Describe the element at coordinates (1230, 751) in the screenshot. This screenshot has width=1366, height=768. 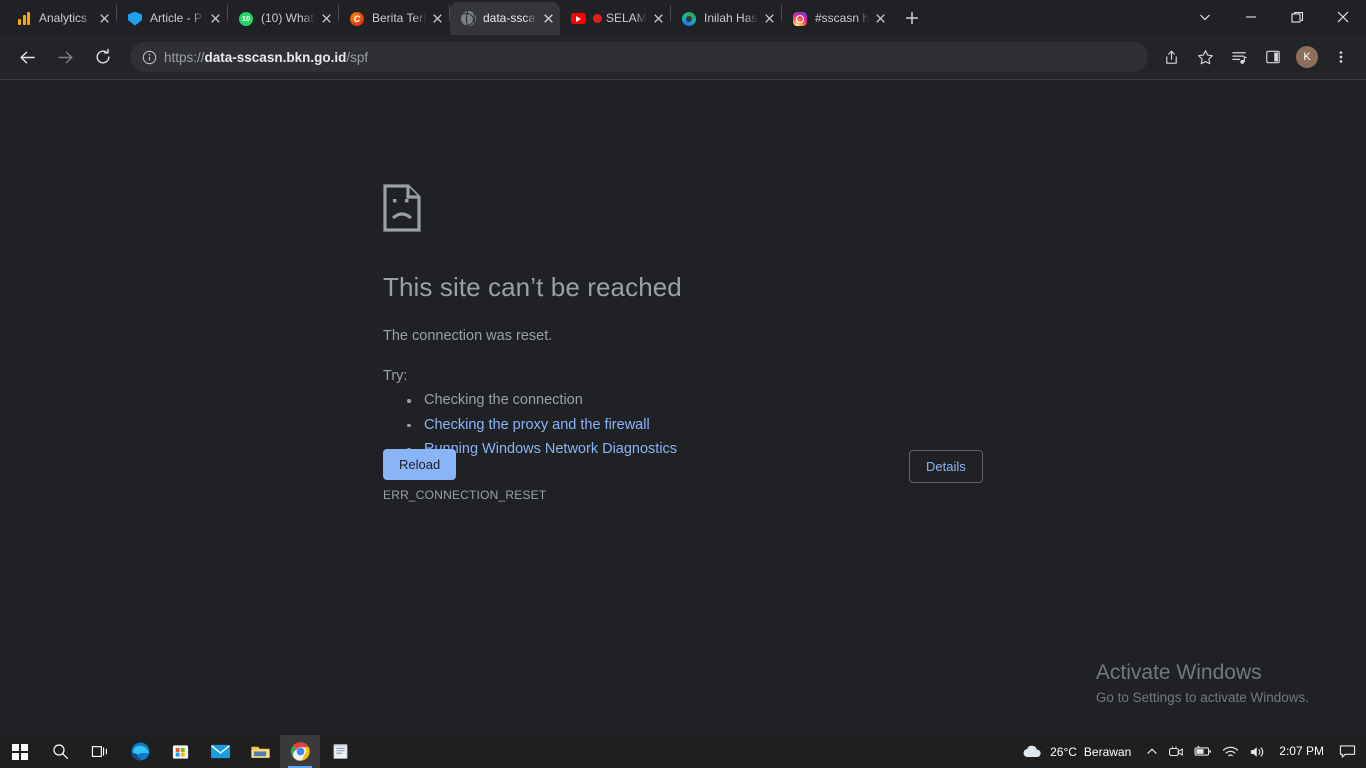
I see `wifi-icon` at that location.